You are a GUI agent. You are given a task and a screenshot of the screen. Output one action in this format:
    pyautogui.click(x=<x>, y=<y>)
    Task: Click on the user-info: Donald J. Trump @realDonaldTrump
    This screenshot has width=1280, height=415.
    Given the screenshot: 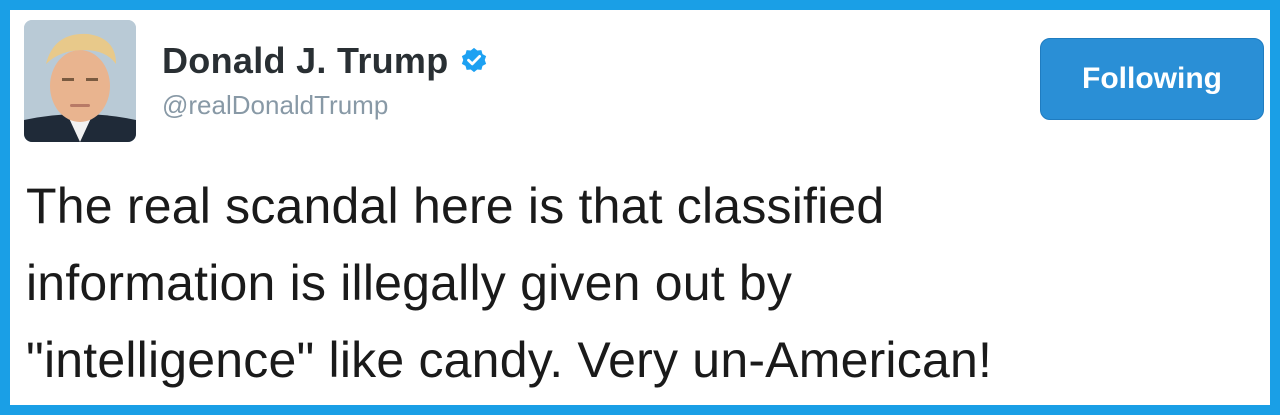 What is the action you would take?
    pyautogui.click(x=325, y=80)
    